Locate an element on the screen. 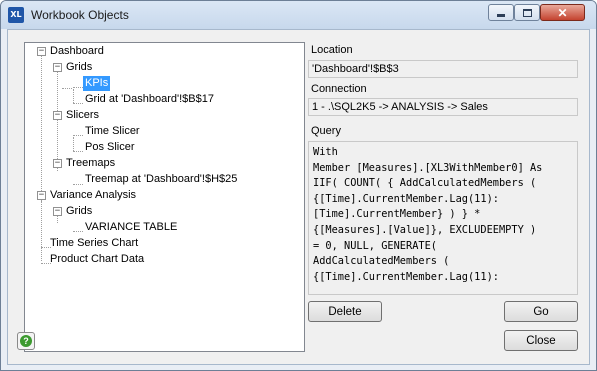 This screenshot has height=371, width=597. connection-field: 1 - .\SQL2K5 -> ANALYSIS -> Sales is located at coordinates (443, 107).